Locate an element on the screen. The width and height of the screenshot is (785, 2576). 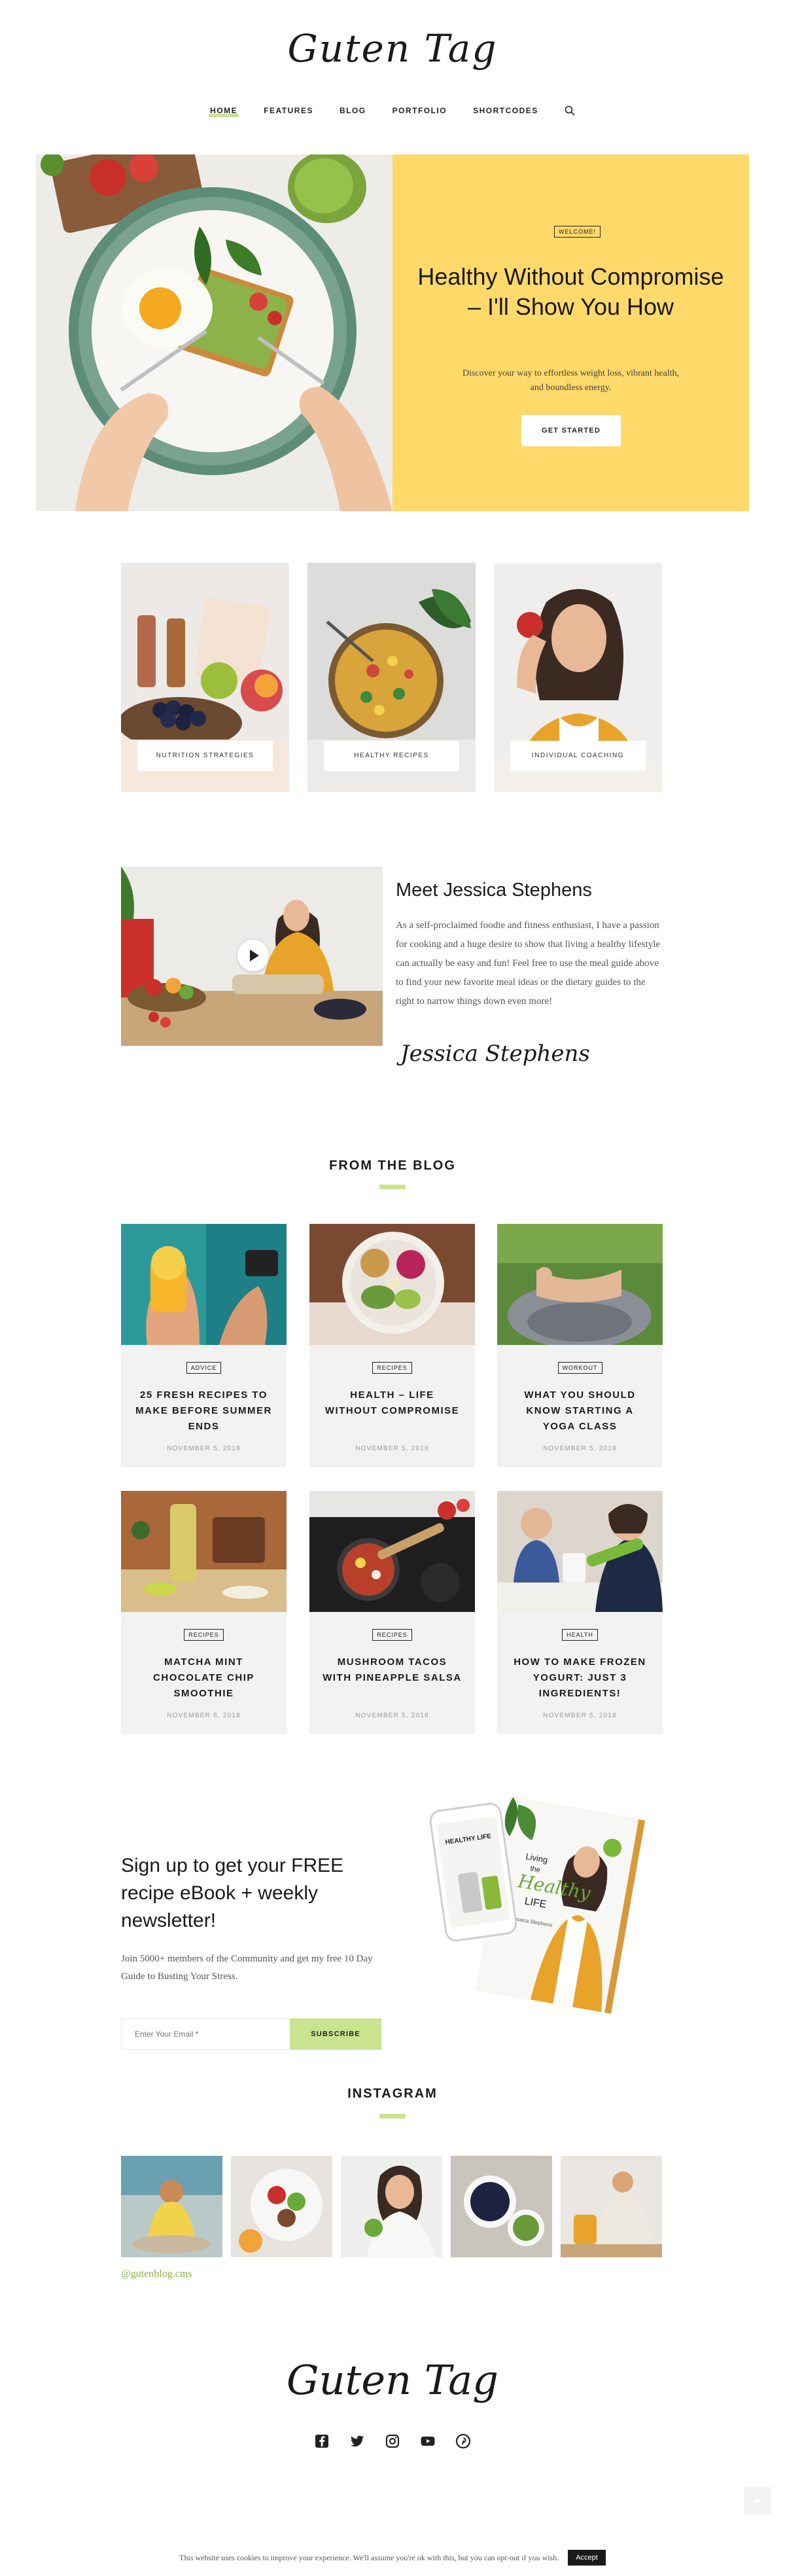
nav-item-blog: BLOG is located at coordinates (353, 110).